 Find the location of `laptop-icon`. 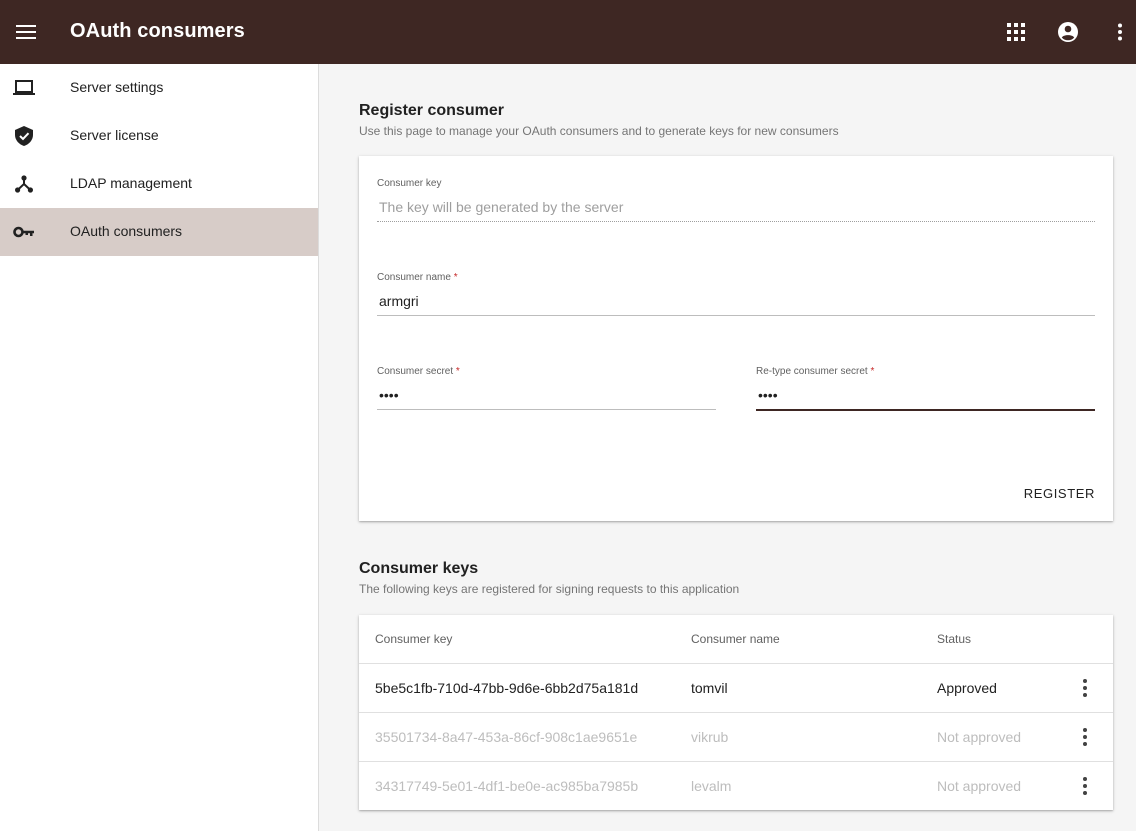

laptop-icon is located at coordinates (24, 88).